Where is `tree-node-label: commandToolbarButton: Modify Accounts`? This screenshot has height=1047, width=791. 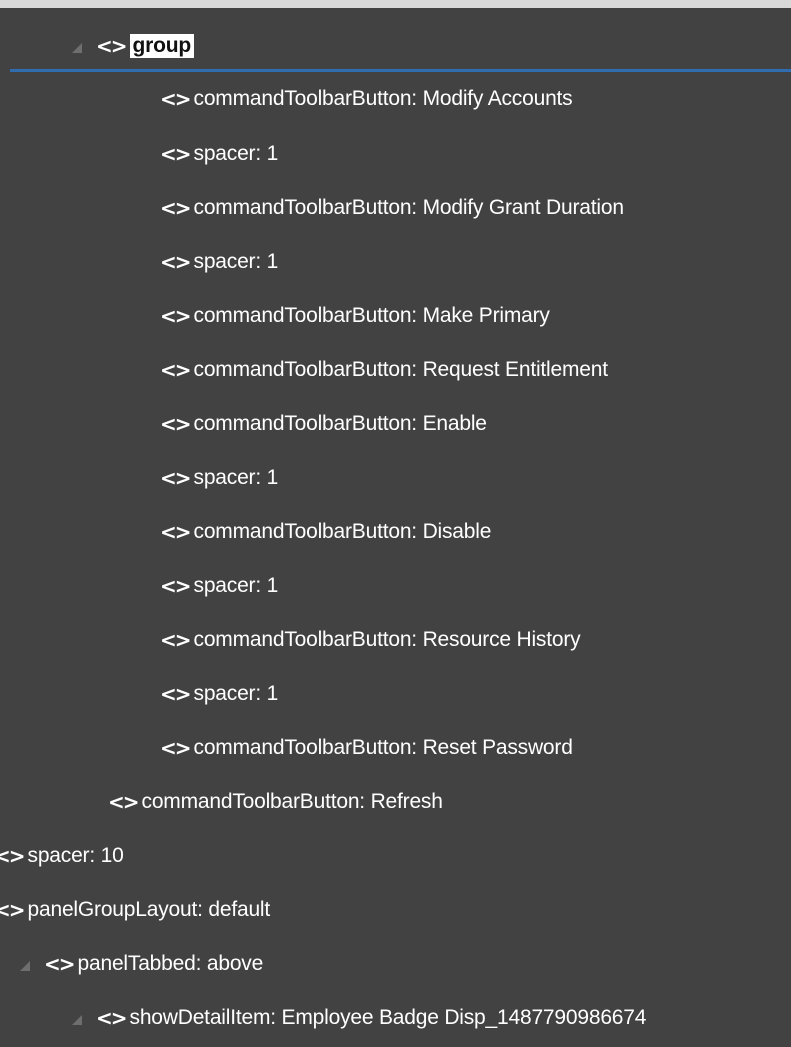 tree-node-label: commandToolbarButton: Modify Accounts is located at coordinates (383, 98).